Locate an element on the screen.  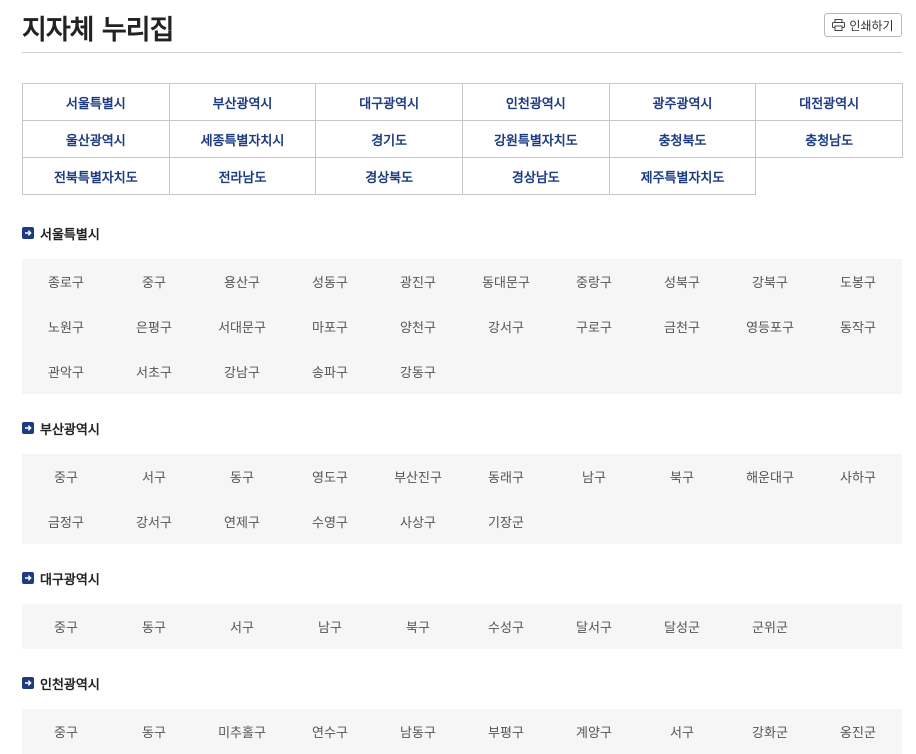
region-link: 대구광역시 is located at coordinates (389, 102).